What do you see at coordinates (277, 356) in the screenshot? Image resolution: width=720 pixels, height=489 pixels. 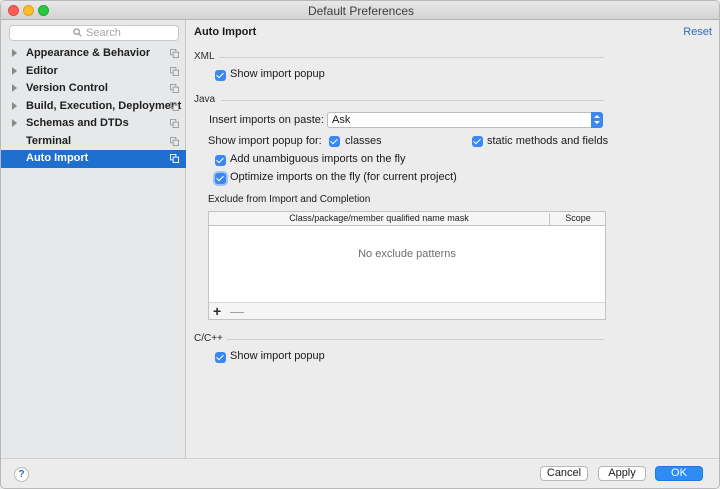 I see `cpp-show-popup-label: Show import popup` at bounding box center [277, 356].